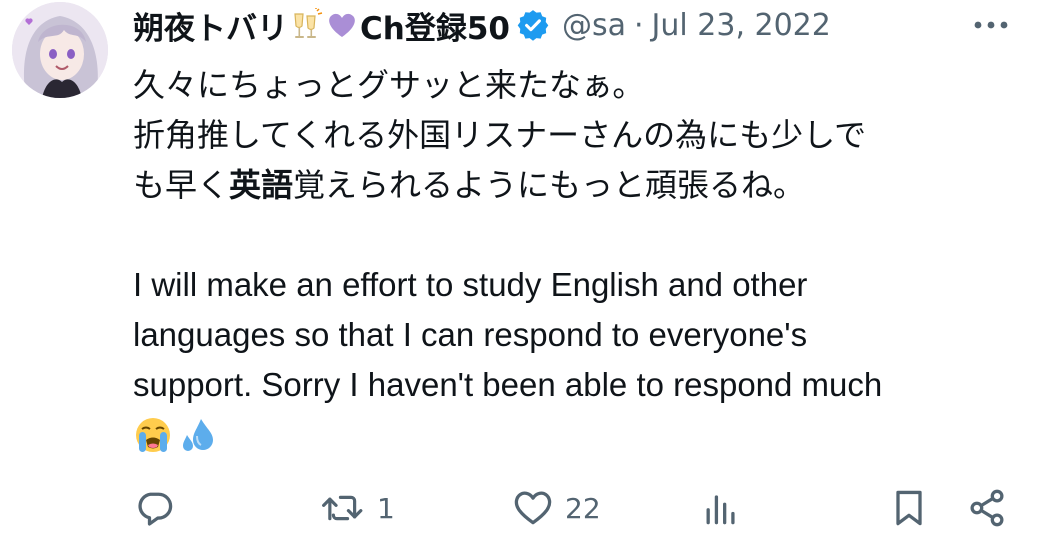 This screenshot has height=535, width=1050. Describe the element at coordinates (741, 25) in the screenshot. I see `tweet-date: Jul 23, 2022` at that location.